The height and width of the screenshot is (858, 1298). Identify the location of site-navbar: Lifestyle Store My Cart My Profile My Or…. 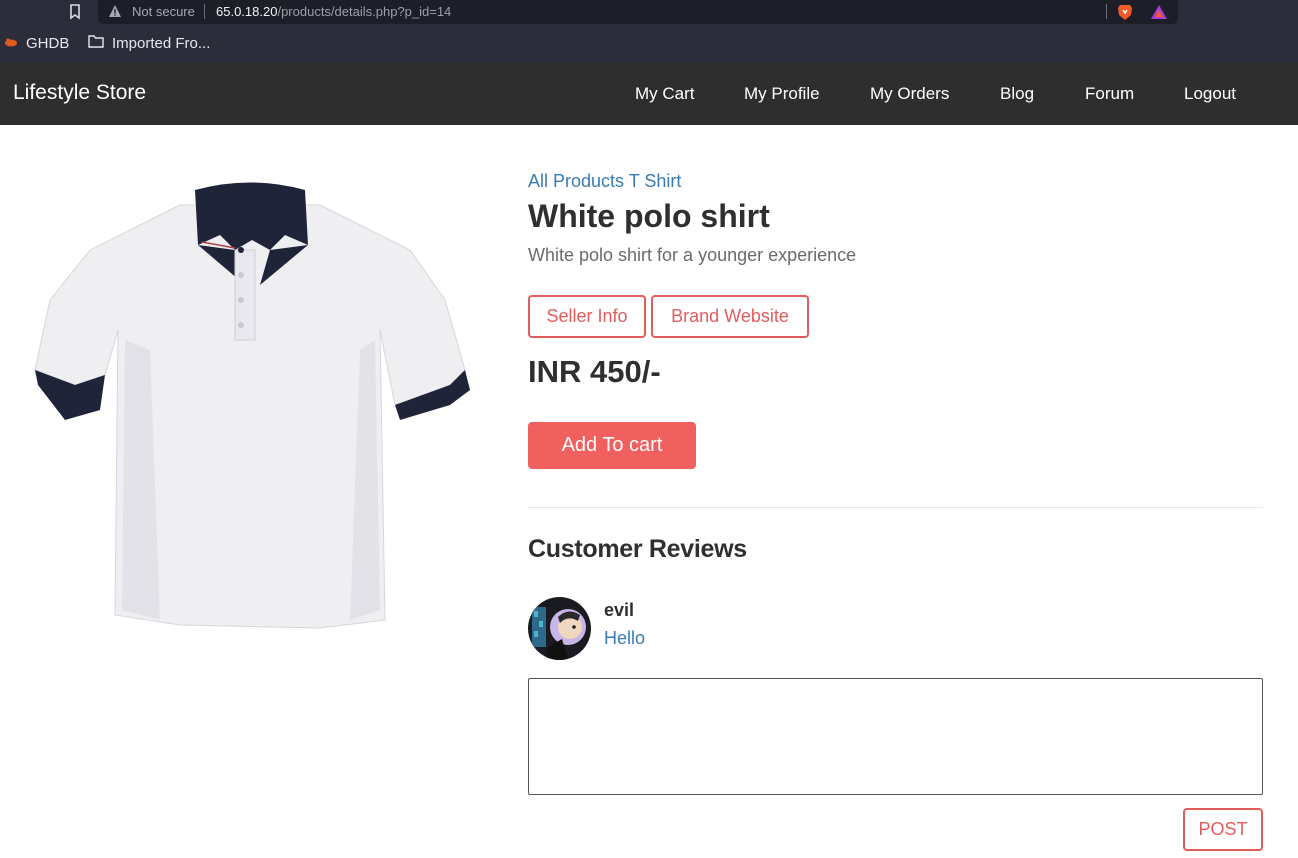
(649, 93).